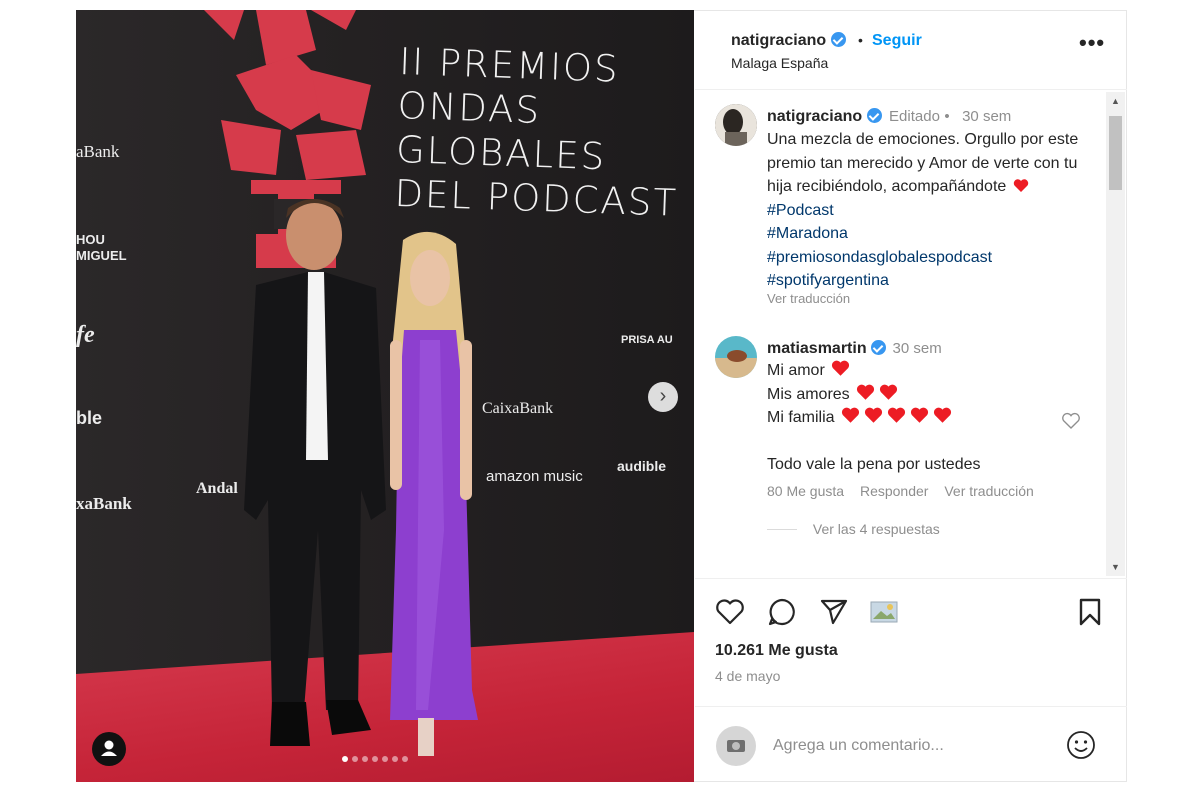  What do you see at coordinates (434, 493) in the screenshot?
I see `woman-figure` at bounding box center [434, 493].